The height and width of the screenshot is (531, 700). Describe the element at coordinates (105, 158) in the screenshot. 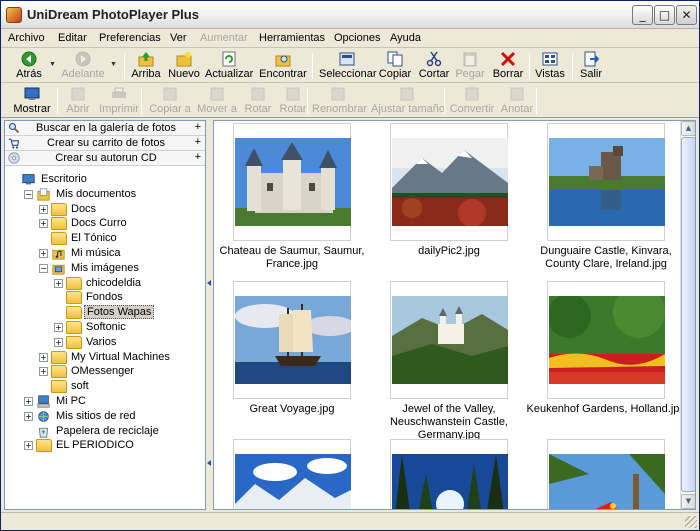

I see `action-cd: Crear su autorun CD +` at that location.